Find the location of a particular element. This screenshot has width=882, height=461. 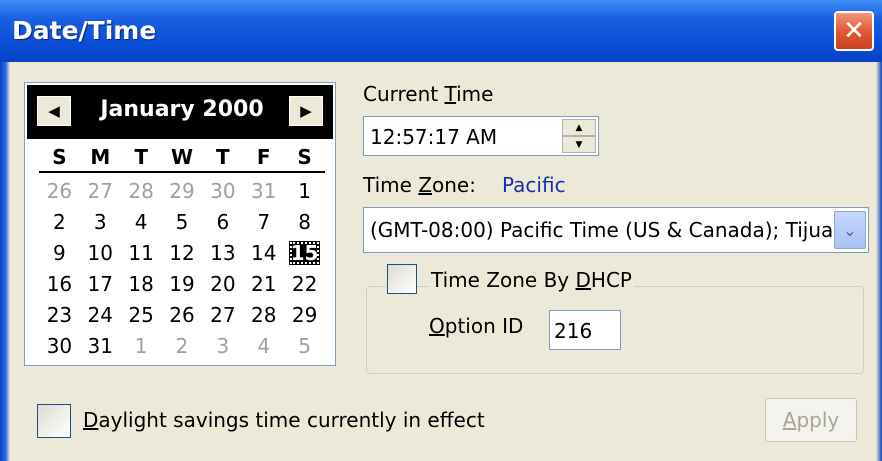

calendar-day: 17 is located at coordinates (100, 283).